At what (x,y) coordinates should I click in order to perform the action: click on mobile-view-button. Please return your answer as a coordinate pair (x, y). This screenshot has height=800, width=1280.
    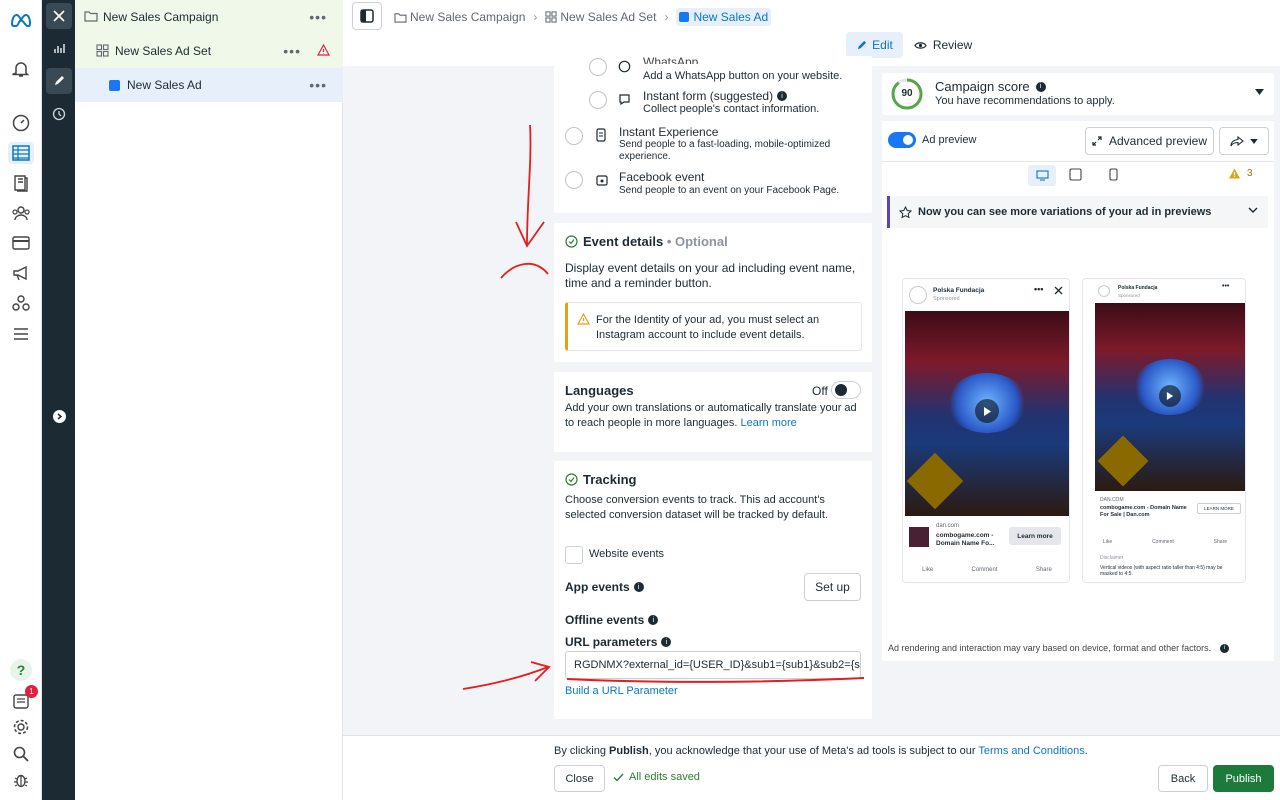
    Looking at the image, I should click on (1113, 174).